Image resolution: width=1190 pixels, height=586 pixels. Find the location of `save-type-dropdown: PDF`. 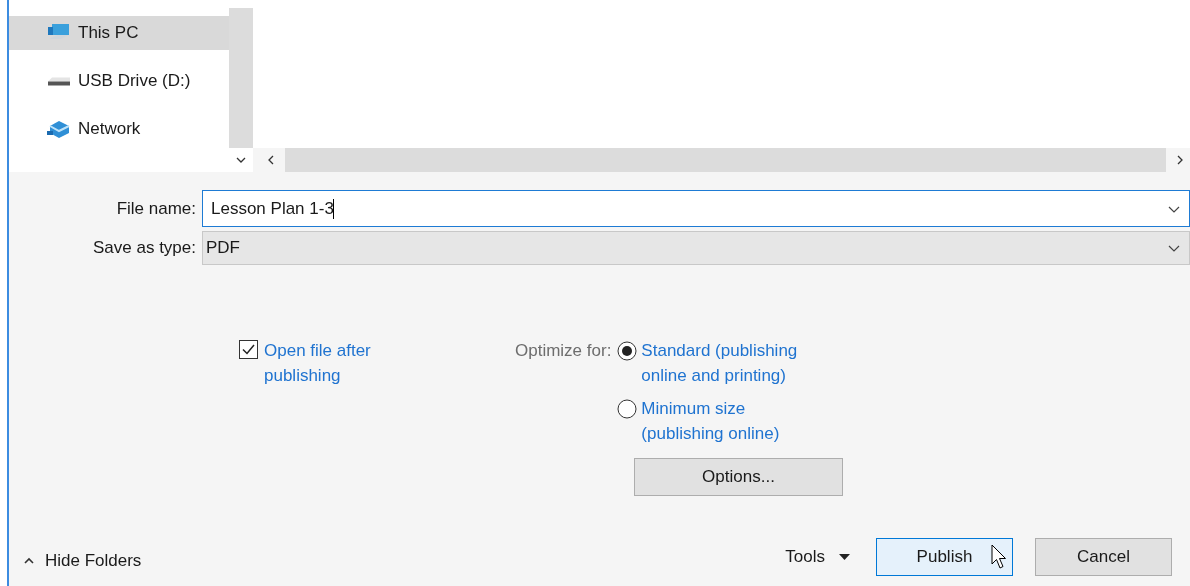

save-type-dropdown: PDF is located at coordinates (696, 248).